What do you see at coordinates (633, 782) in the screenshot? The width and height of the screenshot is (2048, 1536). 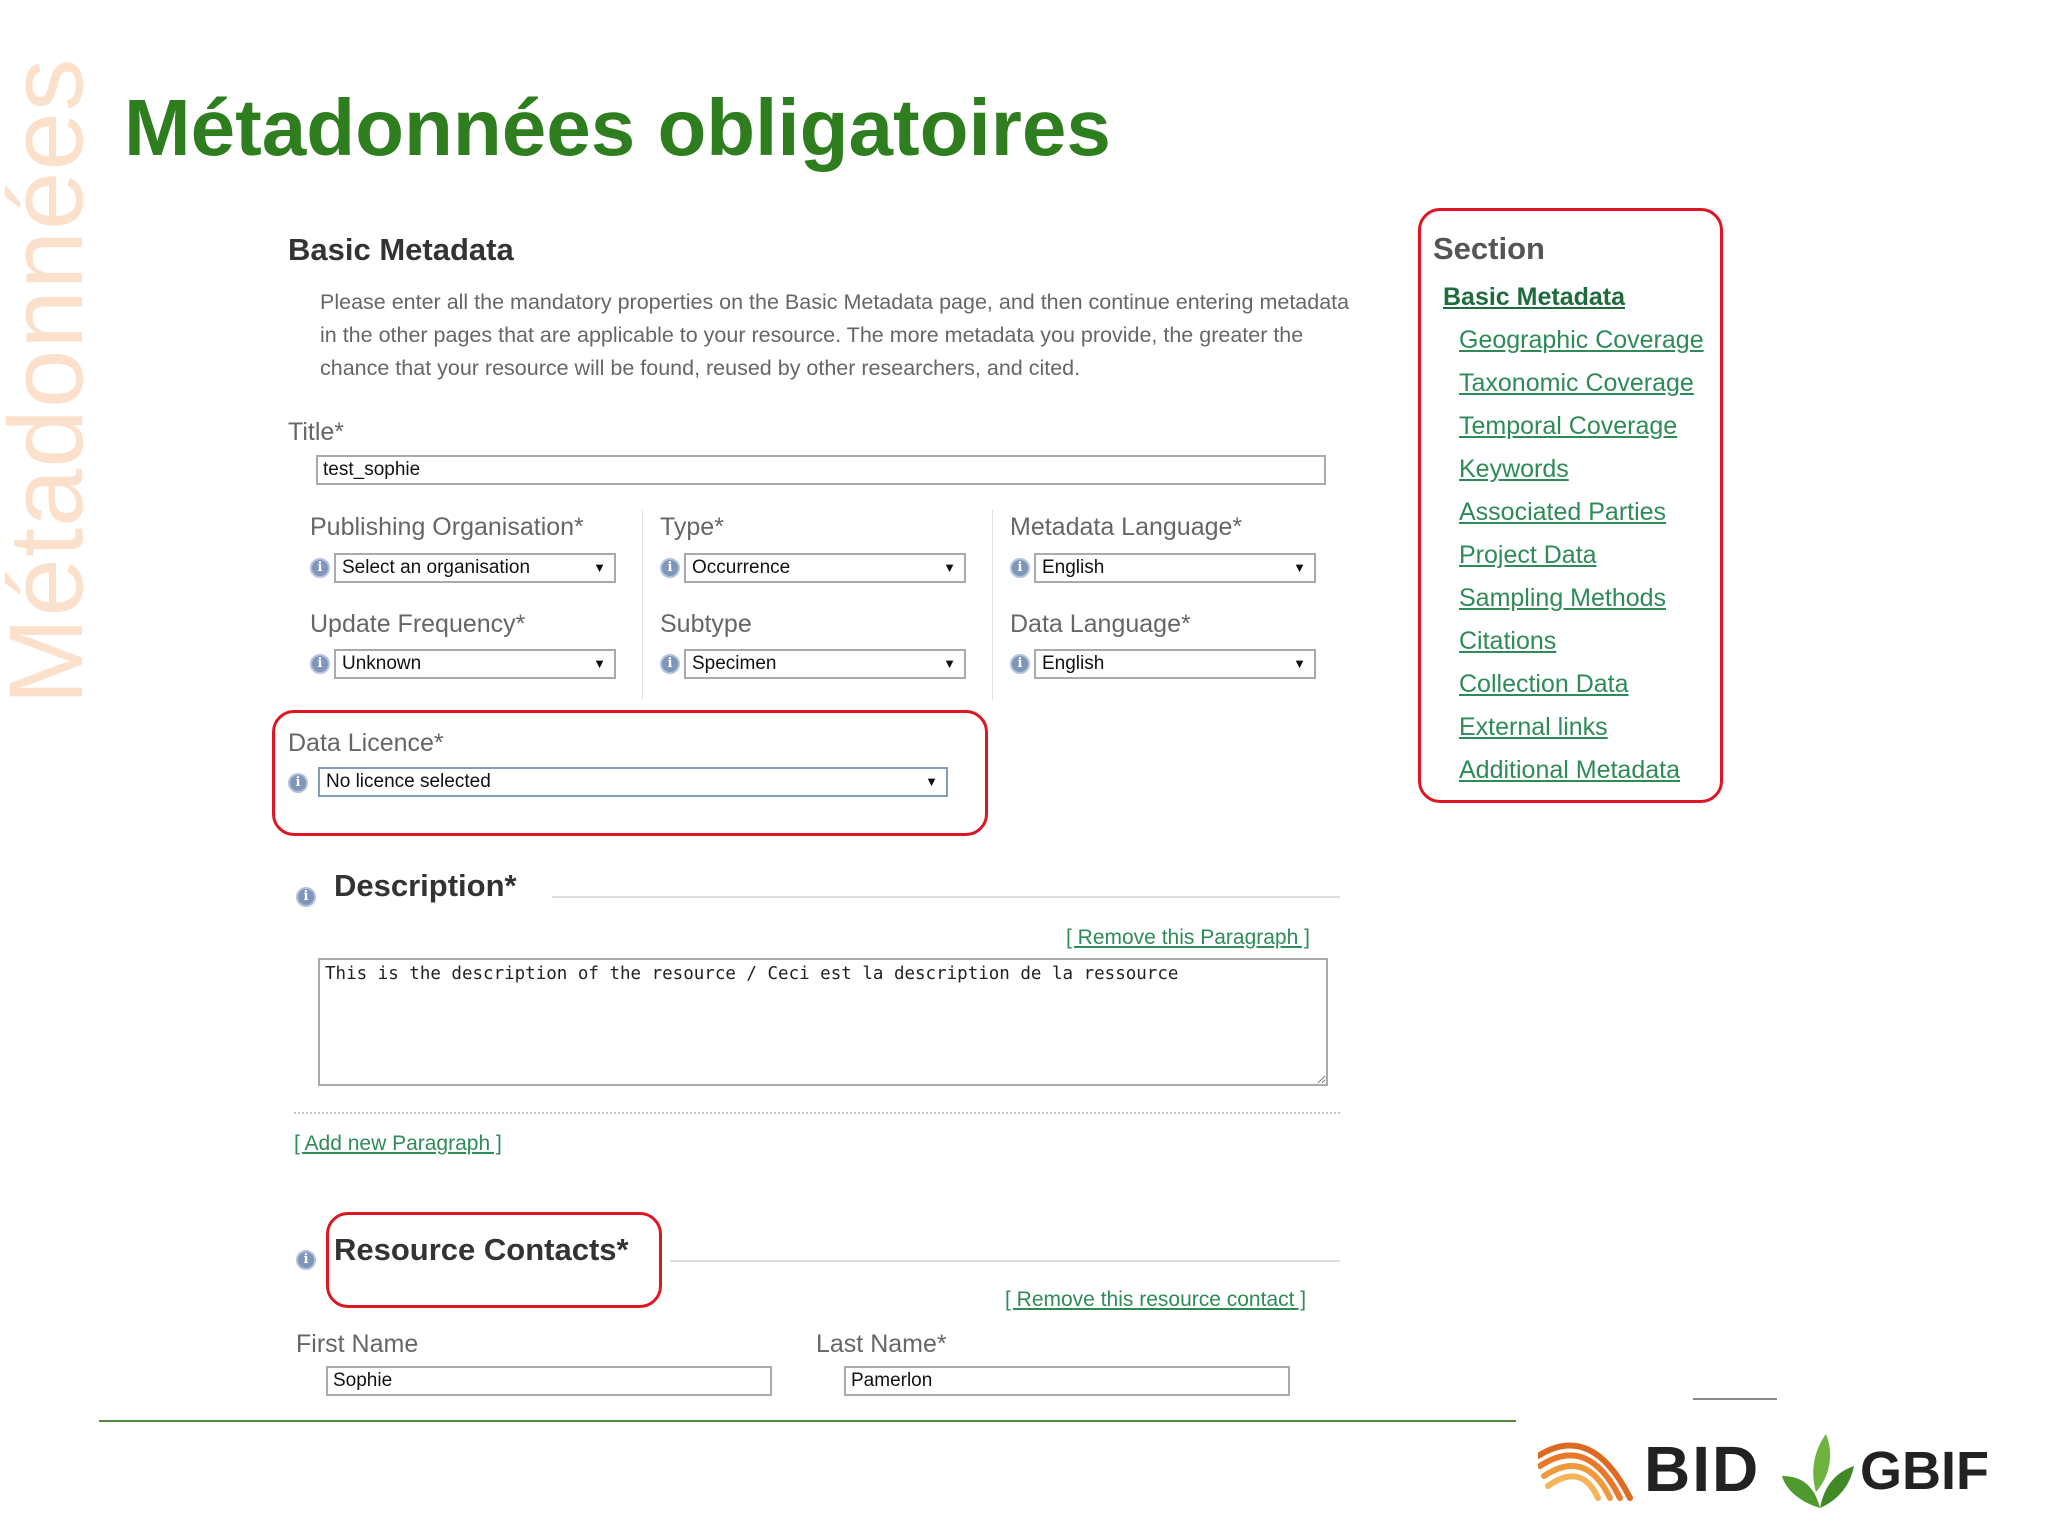 I see `data-licence-select: No licence selected ▼` at bounding box center [633, 782].